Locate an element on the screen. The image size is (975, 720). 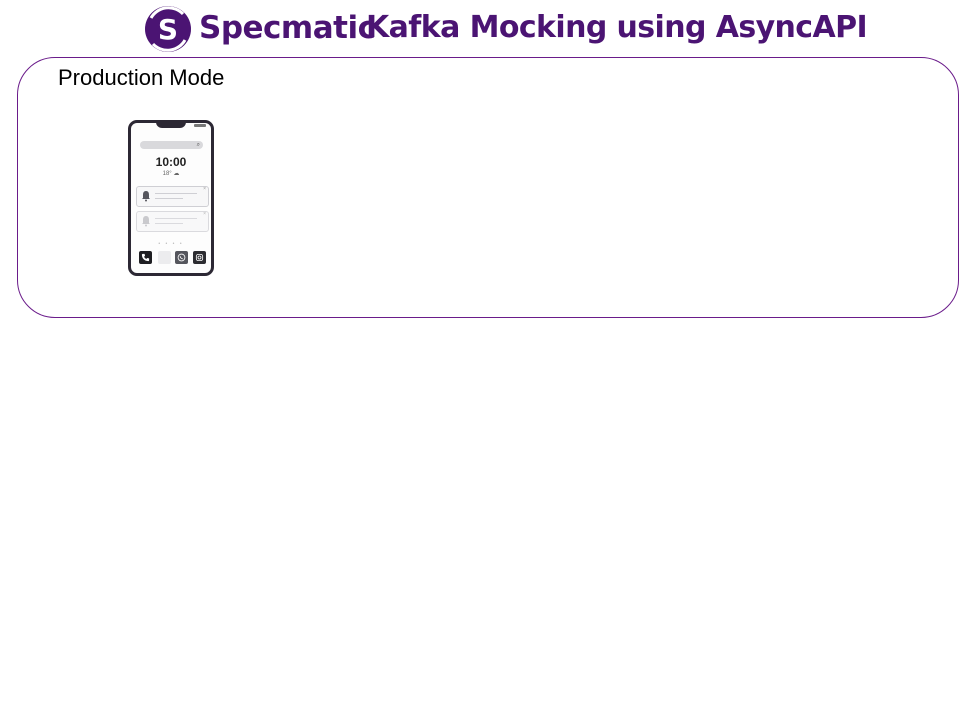
panel-label: Production Mode is located at coordinates (141, 77).